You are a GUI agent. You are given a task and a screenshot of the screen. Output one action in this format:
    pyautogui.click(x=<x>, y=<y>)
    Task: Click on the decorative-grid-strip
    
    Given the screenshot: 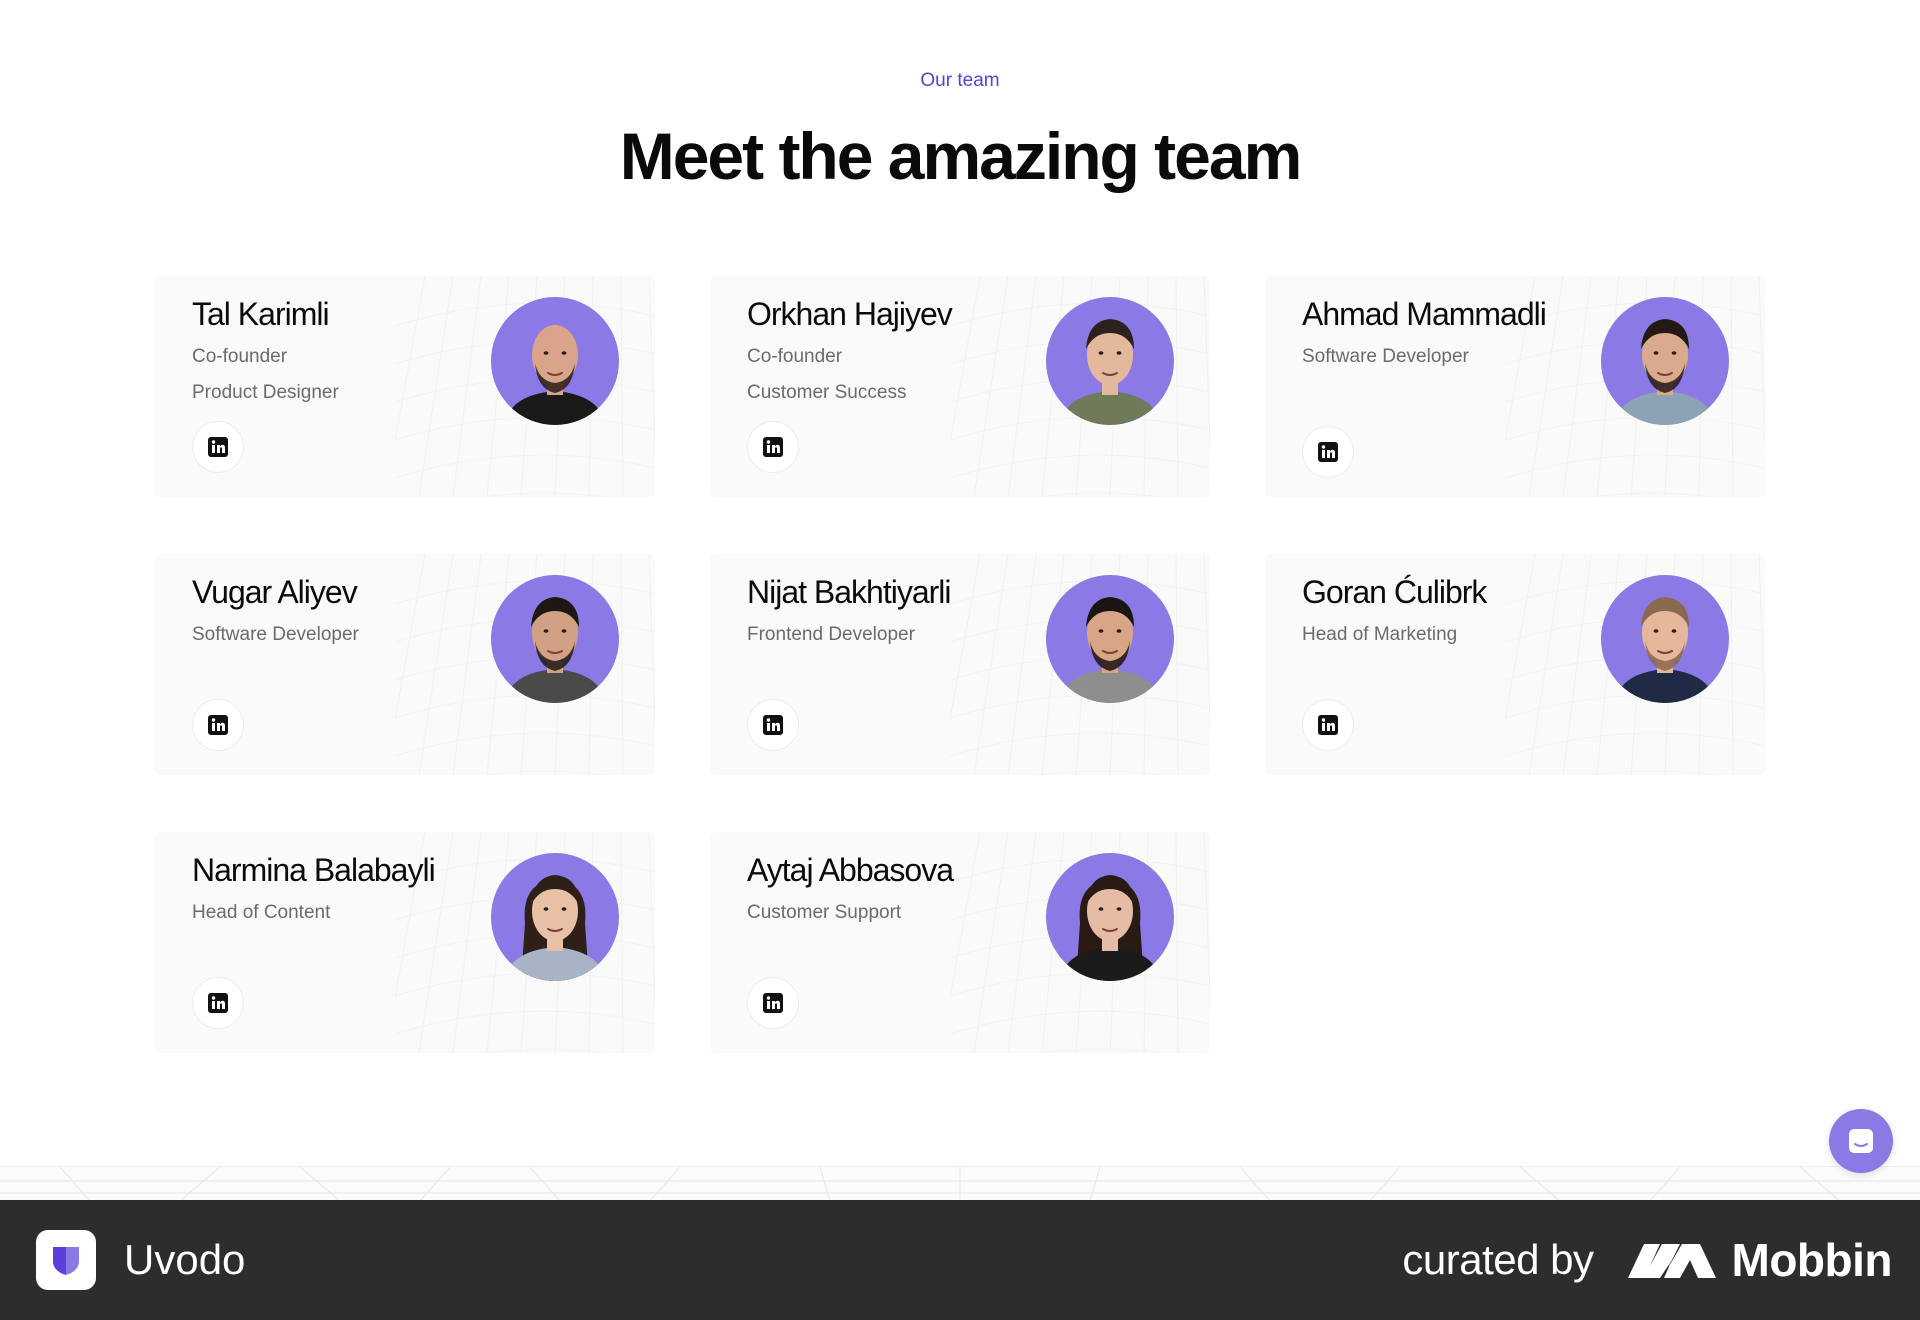 What is the action you would take?
    pyautogui.click(x=960, y=1183)
    